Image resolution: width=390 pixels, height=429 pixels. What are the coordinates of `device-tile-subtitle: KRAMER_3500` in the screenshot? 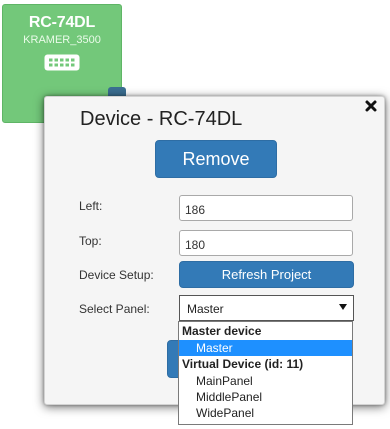 It's located at (62, 40).